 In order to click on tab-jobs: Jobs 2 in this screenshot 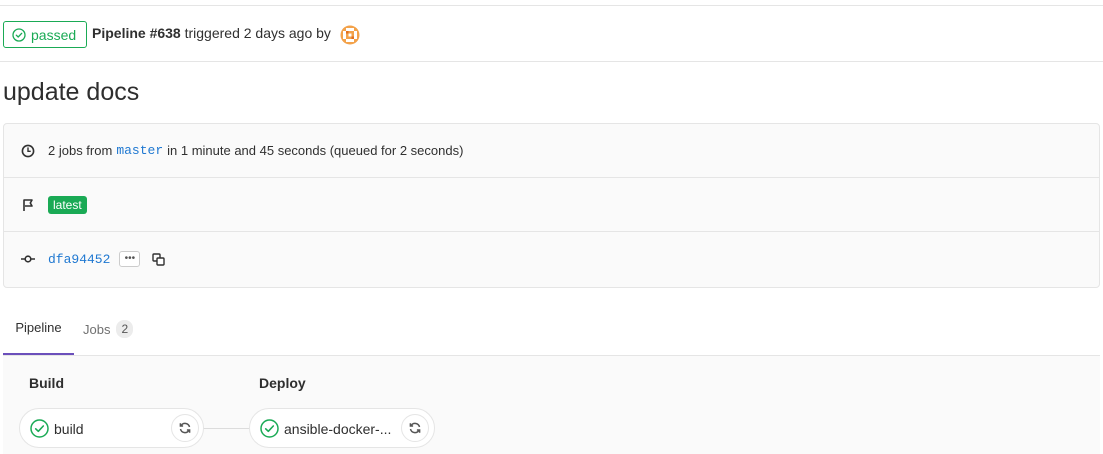, I will do `click(108, 329)`.